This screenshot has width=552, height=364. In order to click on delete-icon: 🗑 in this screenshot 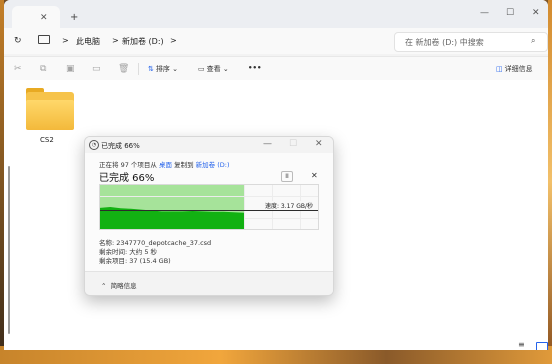, I will do `click(123, 69)`.